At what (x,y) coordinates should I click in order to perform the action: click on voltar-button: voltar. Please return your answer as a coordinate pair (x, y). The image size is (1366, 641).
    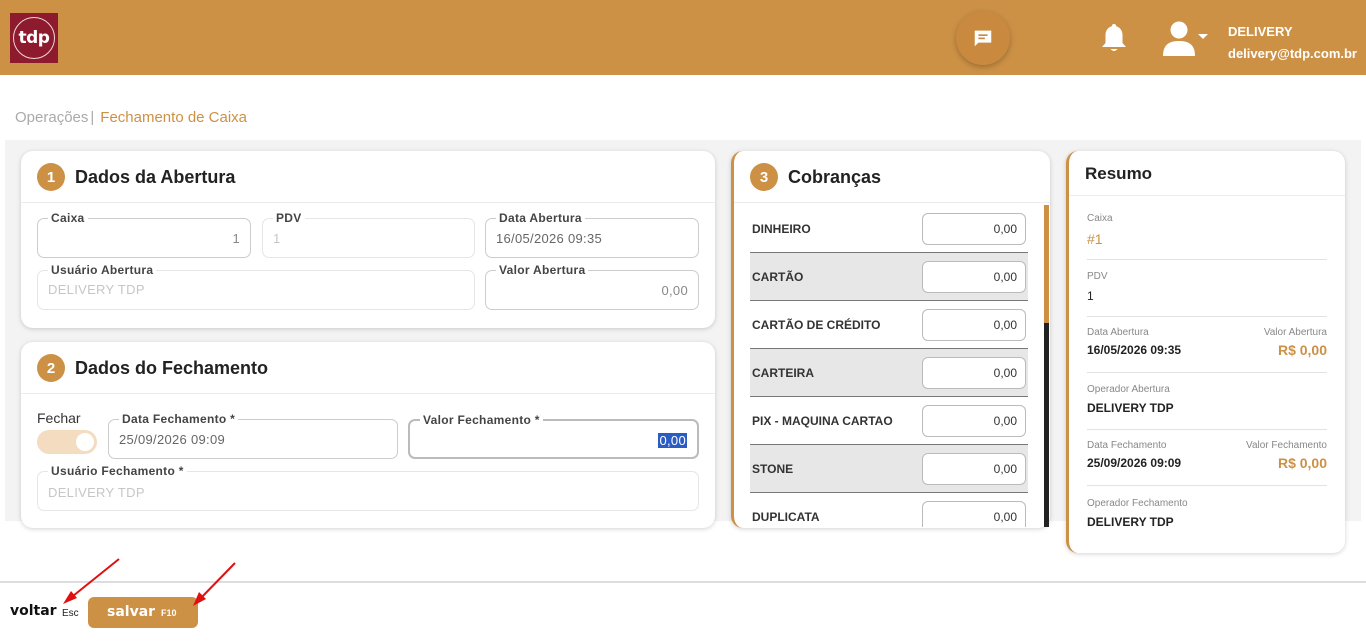
    Looking at the image, I should click on (33, 611).